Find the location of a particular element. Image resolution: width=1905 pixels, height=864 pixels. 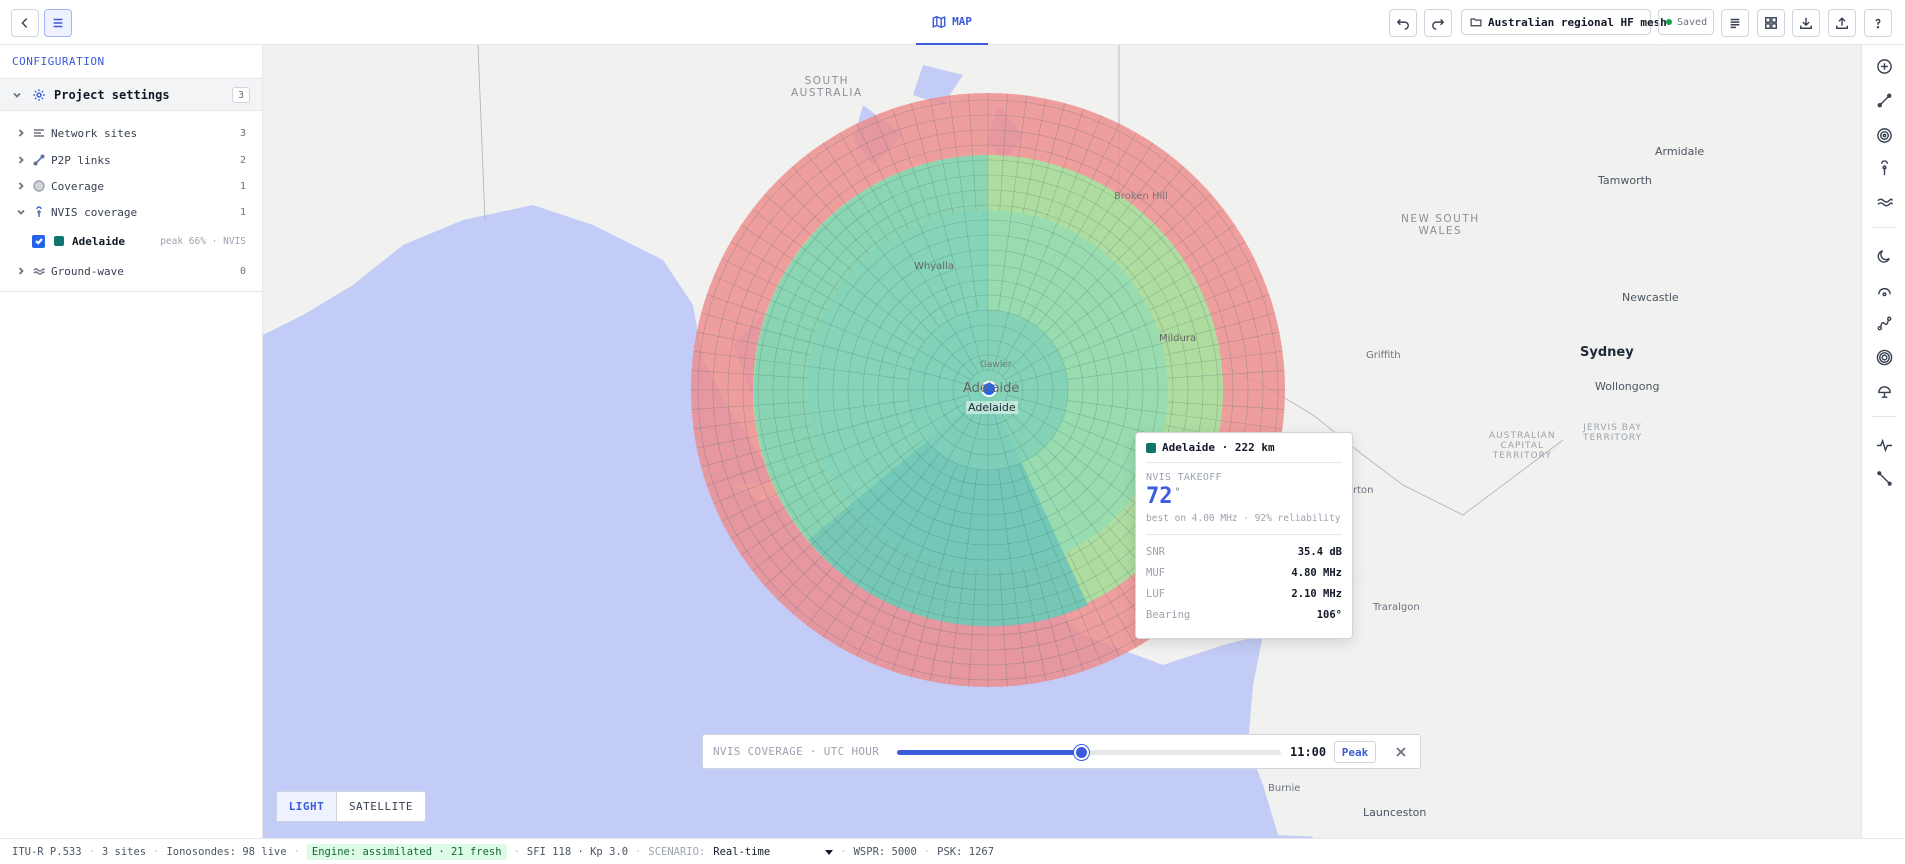

status-sites: 3 sites is located at coordinates (124, 851).